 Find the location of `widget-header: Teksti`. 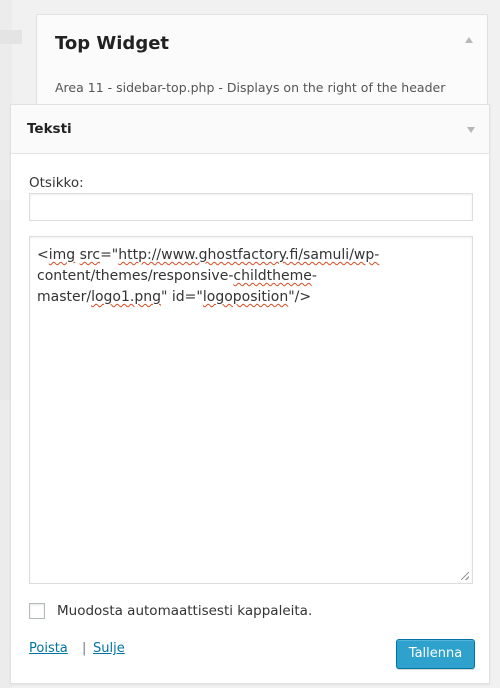

widget-header: Teksti is located at coordinates (250, 129).